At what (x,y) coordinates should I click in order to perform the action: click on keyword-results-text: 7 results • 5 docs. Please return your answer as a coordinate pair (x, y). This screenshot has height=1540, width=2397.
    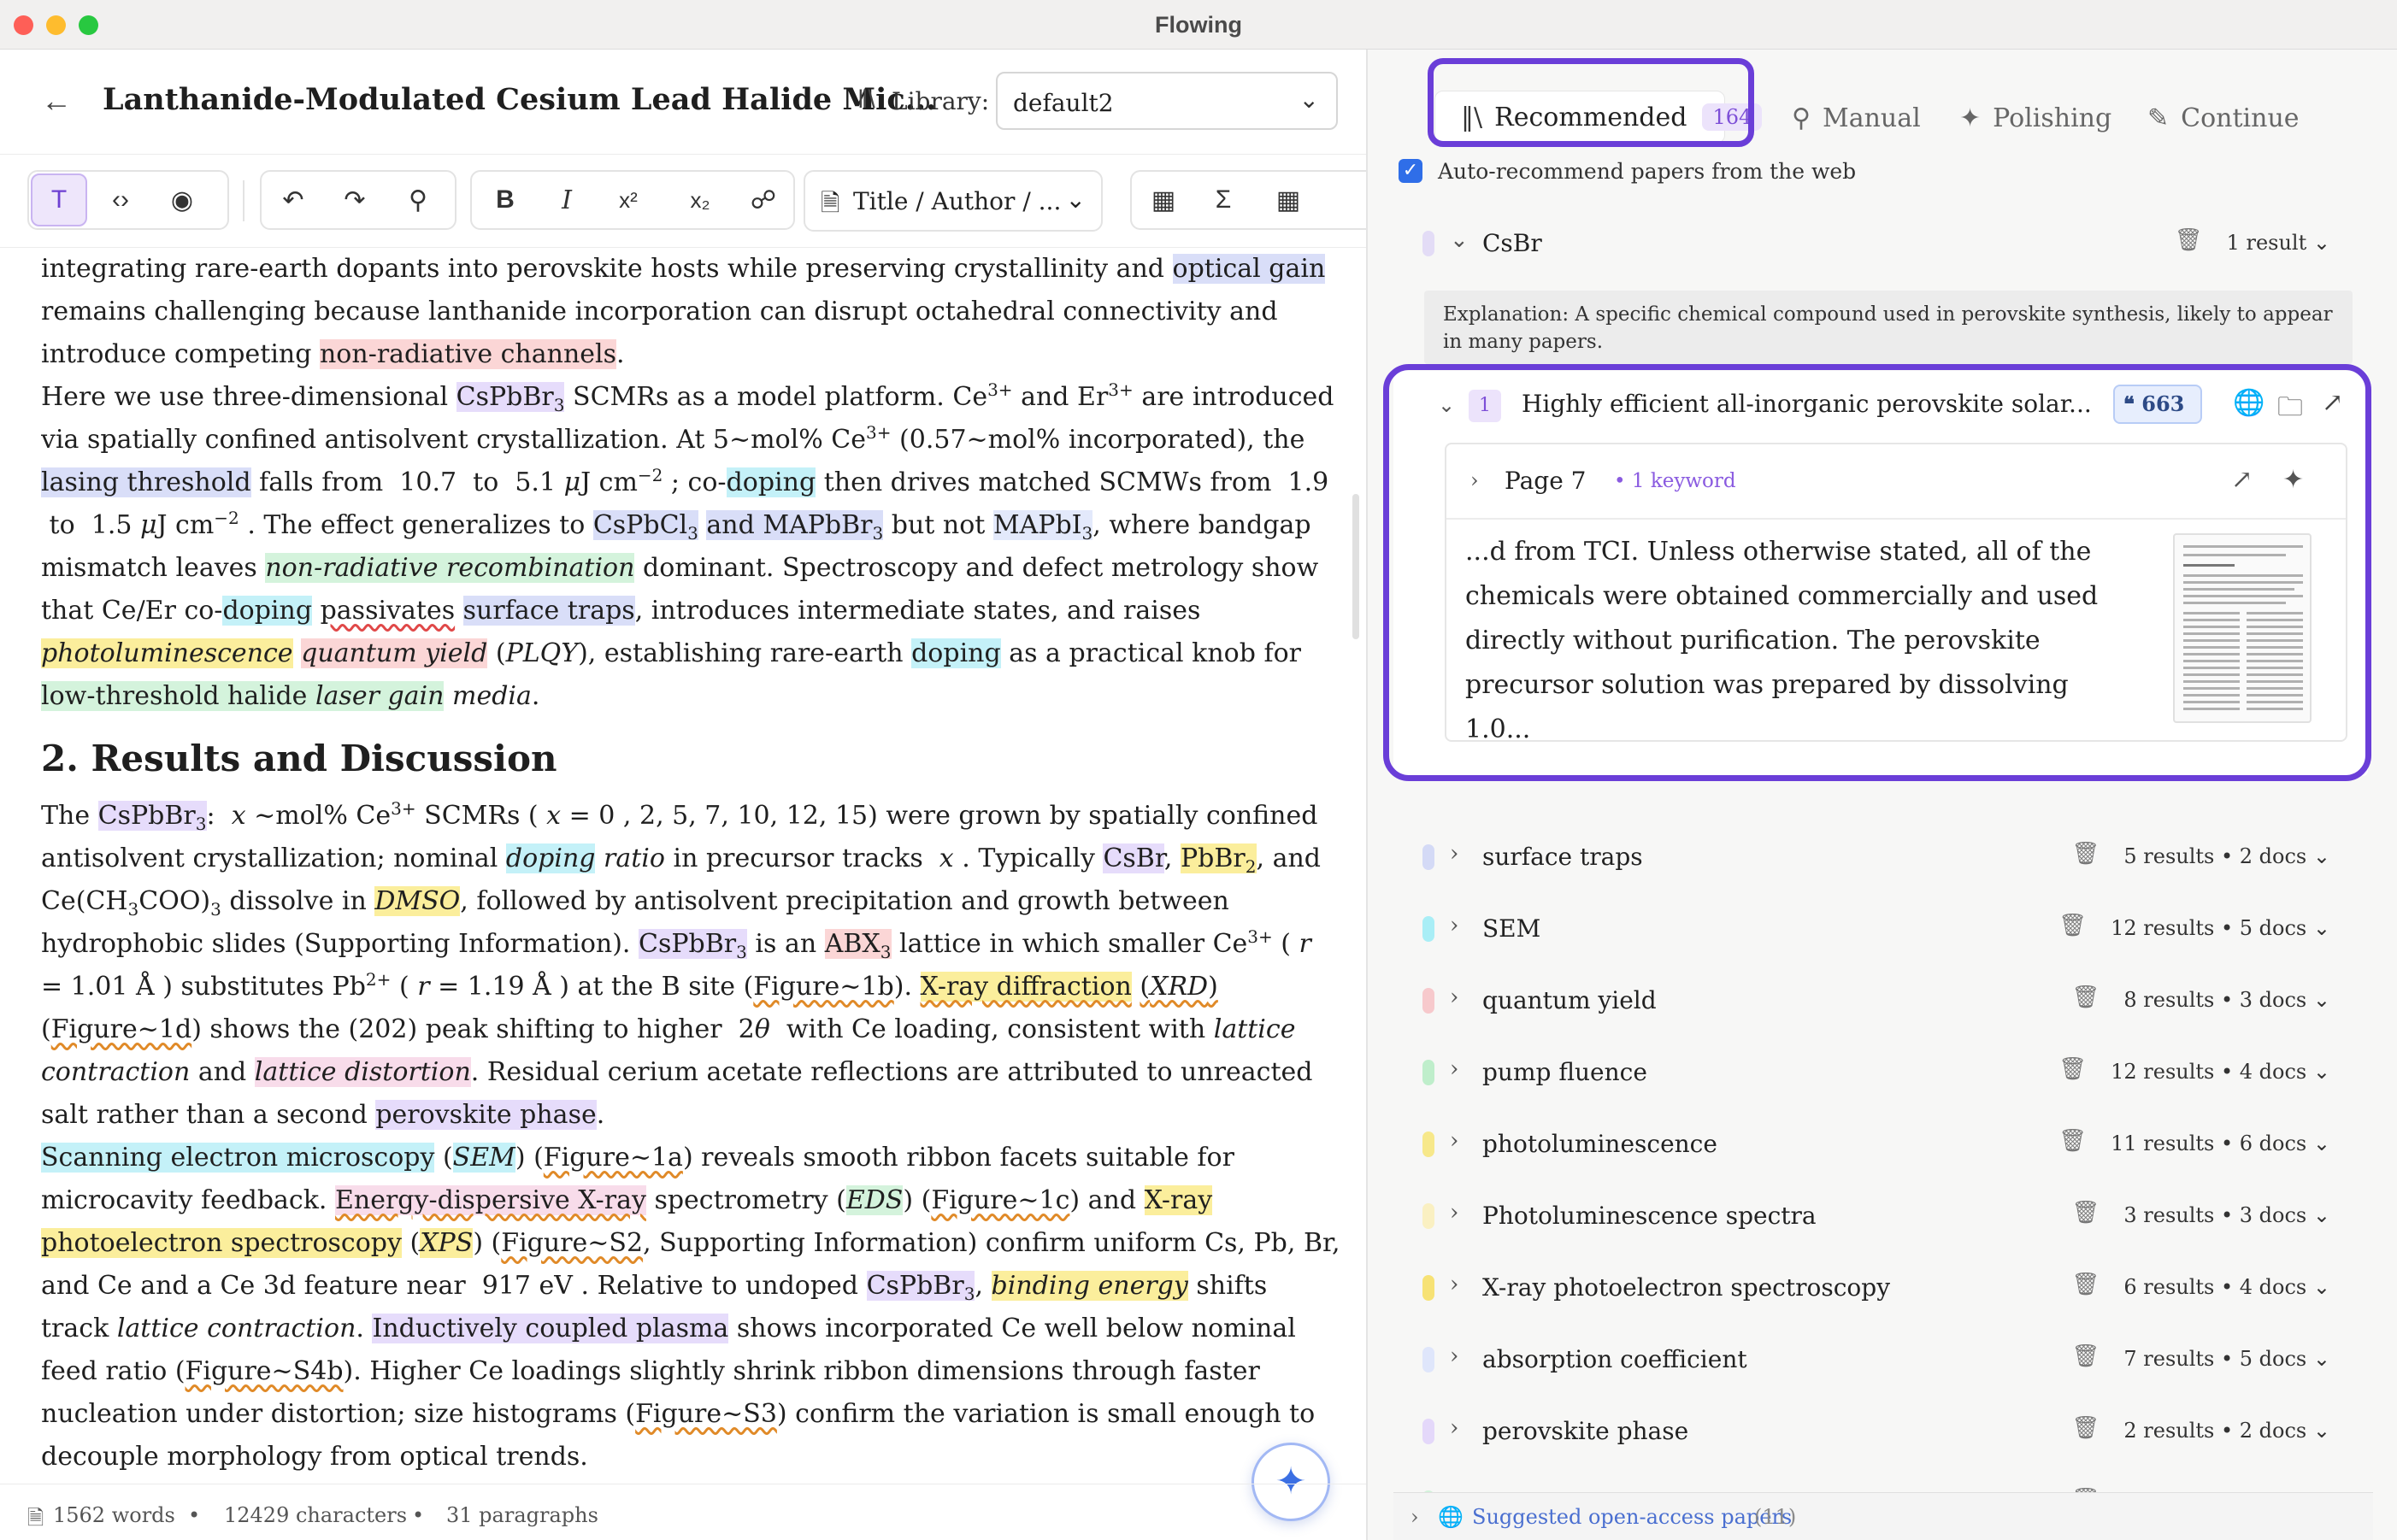
    Looking at the image, I should click on (2215, 1359).